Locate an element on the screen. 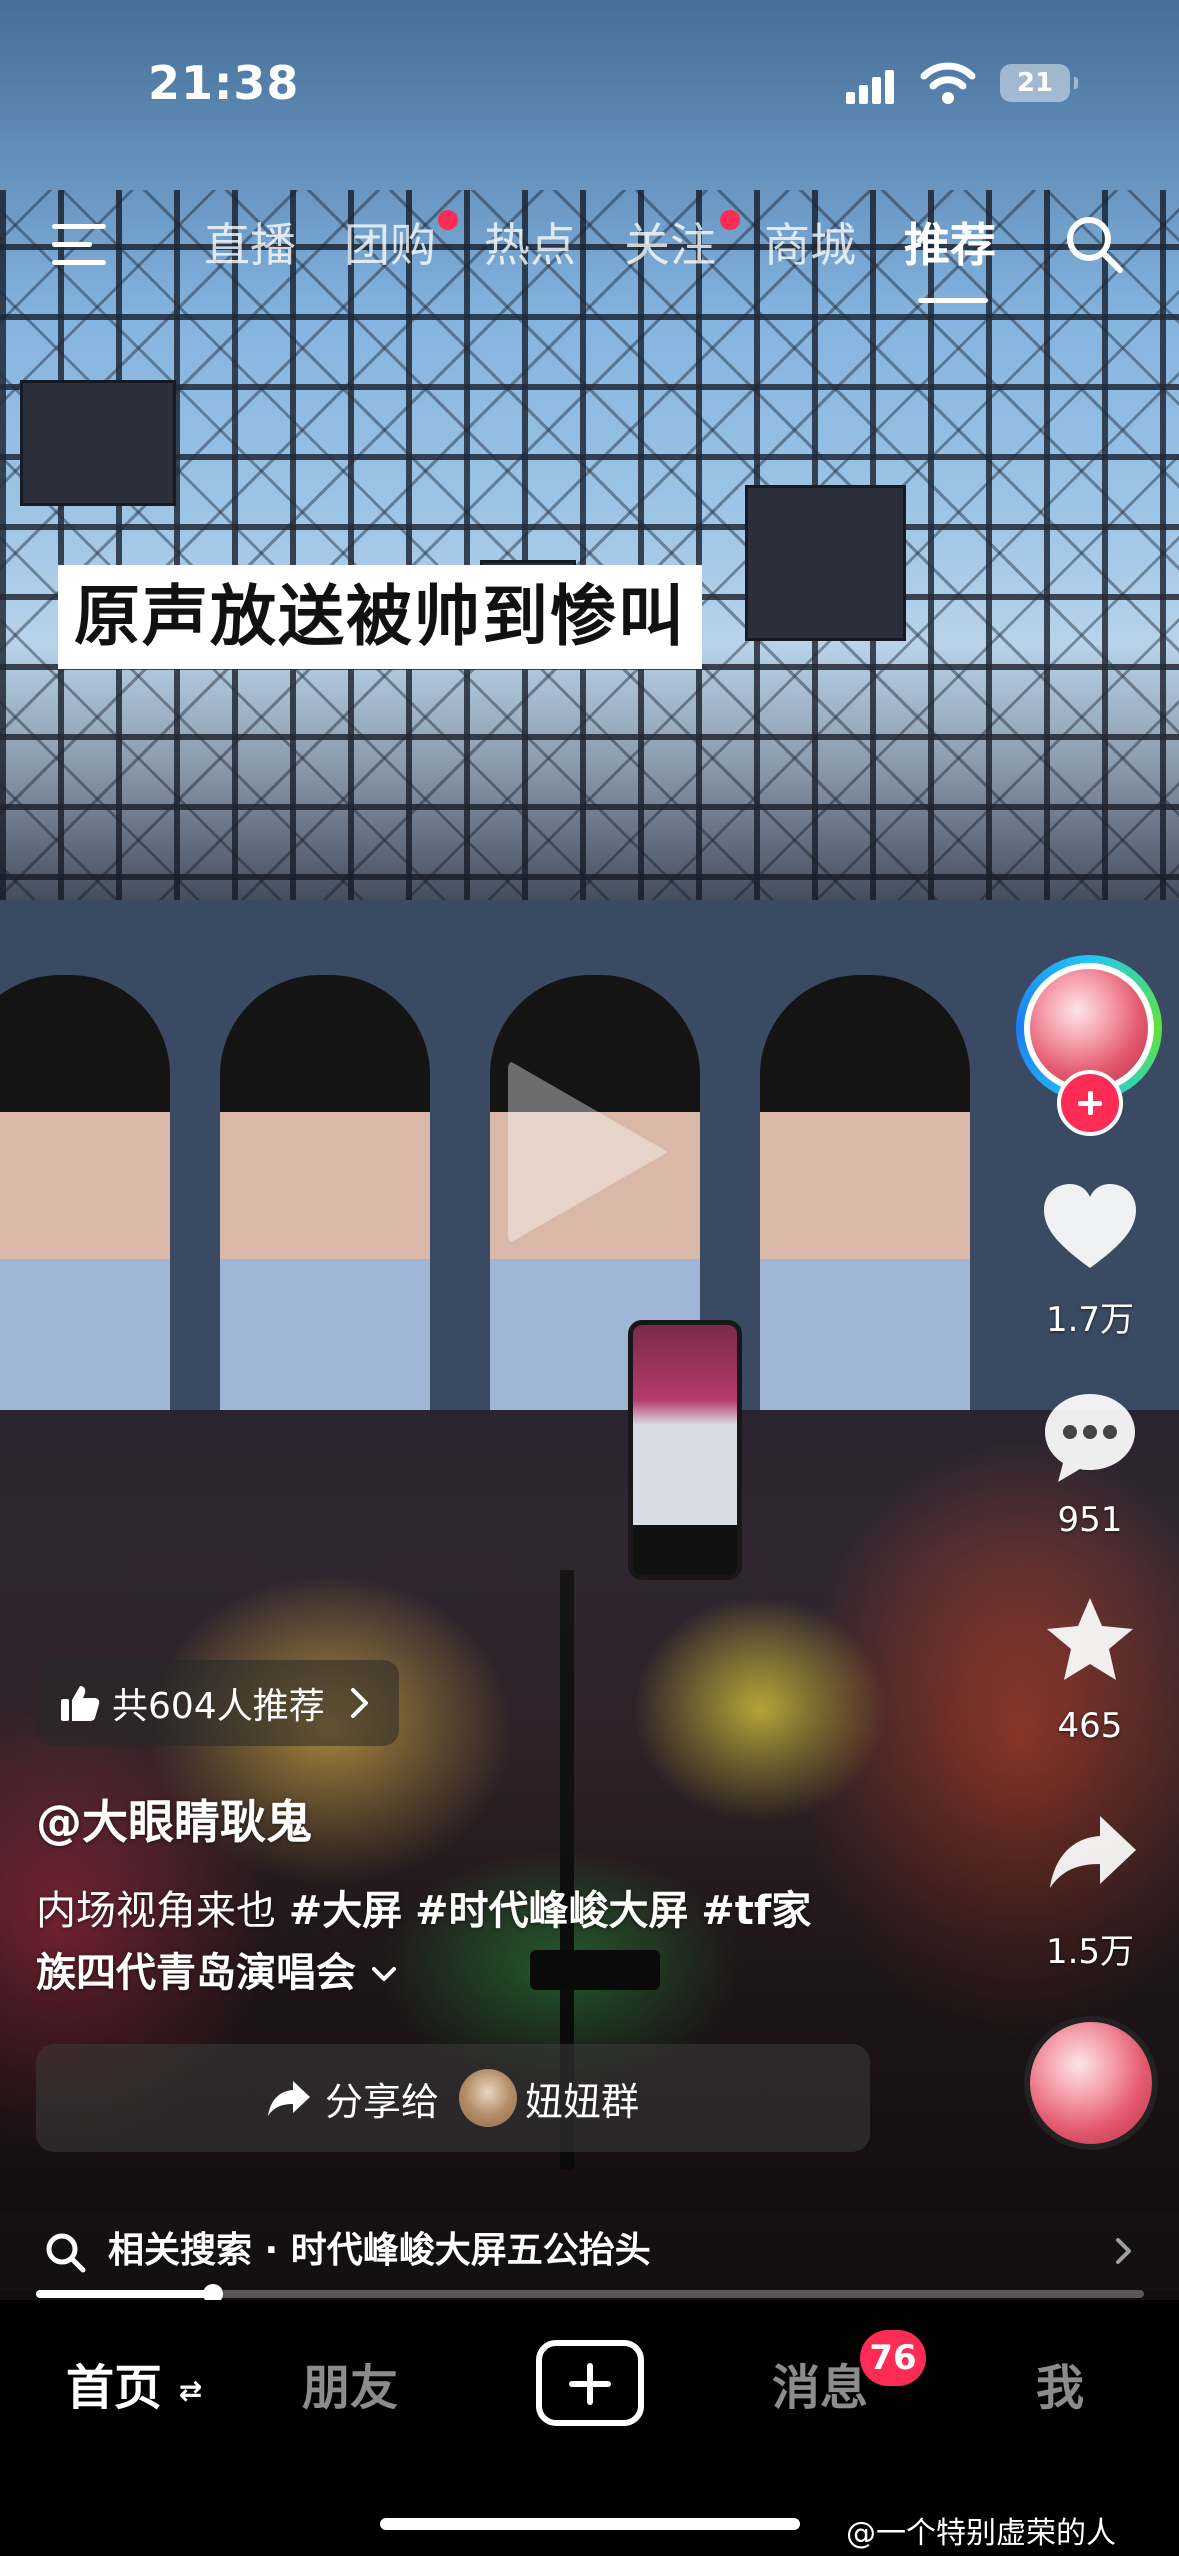  create-post-button is located at coordinates (590, 2383).